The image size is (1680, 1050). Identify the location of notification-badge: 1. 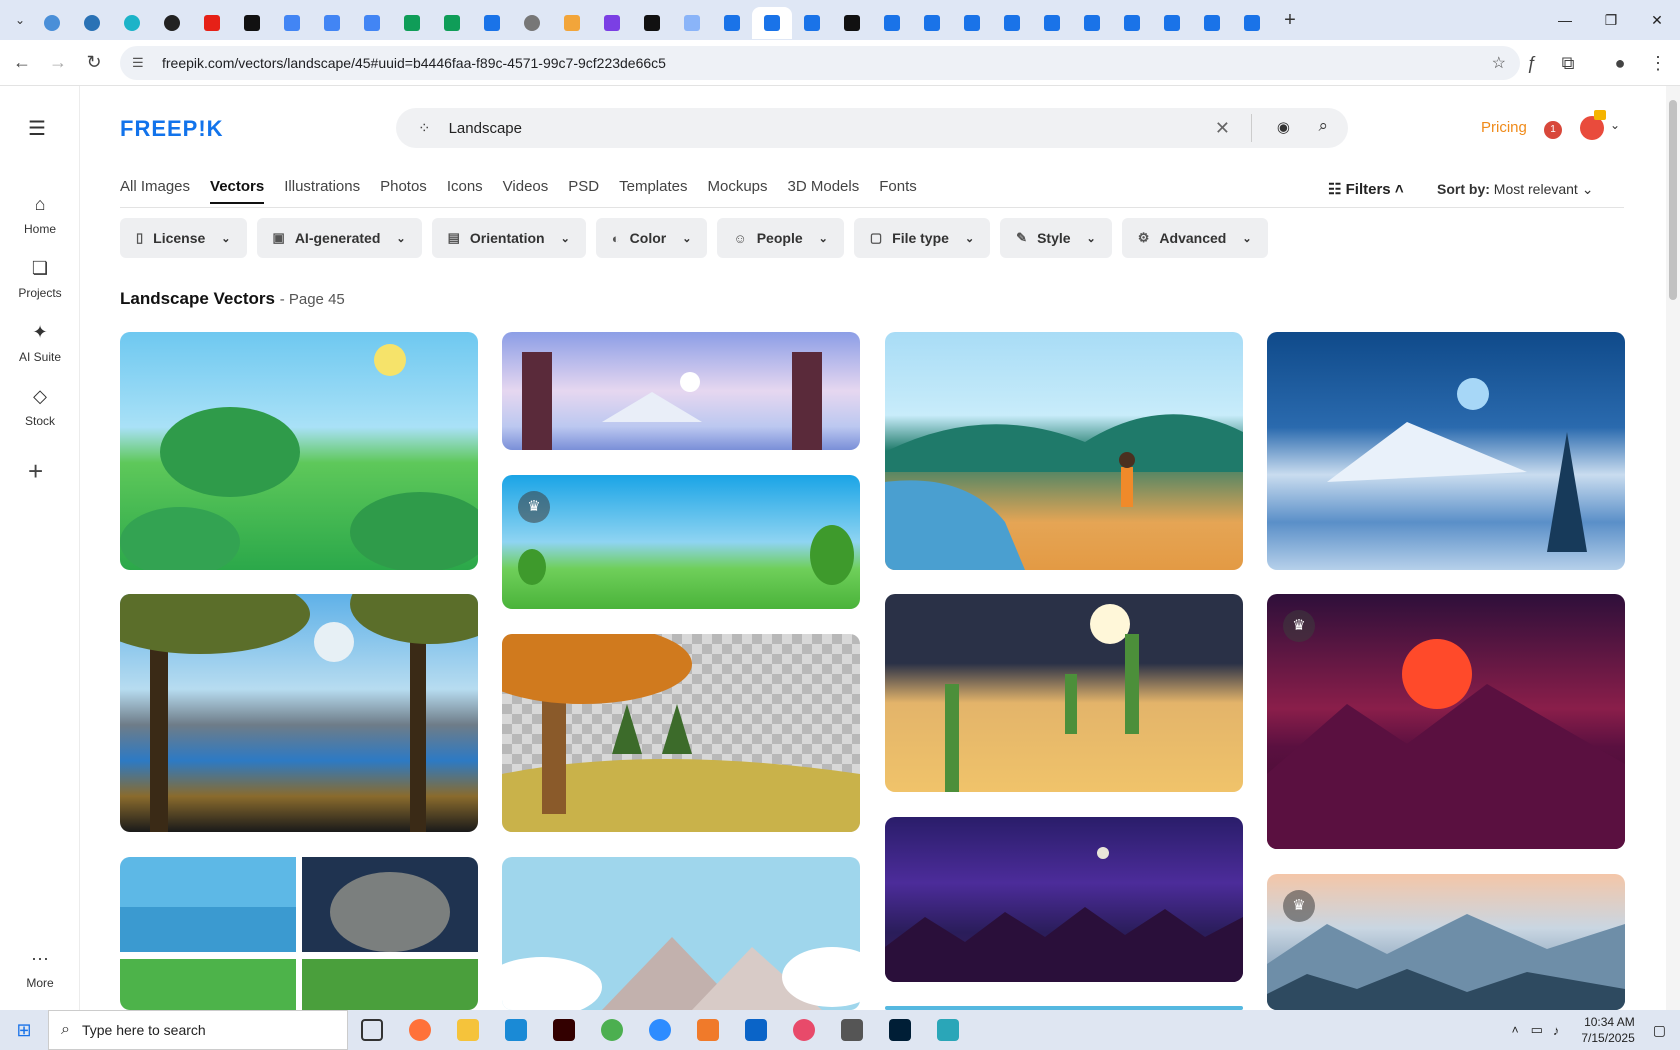
(1553, 130).